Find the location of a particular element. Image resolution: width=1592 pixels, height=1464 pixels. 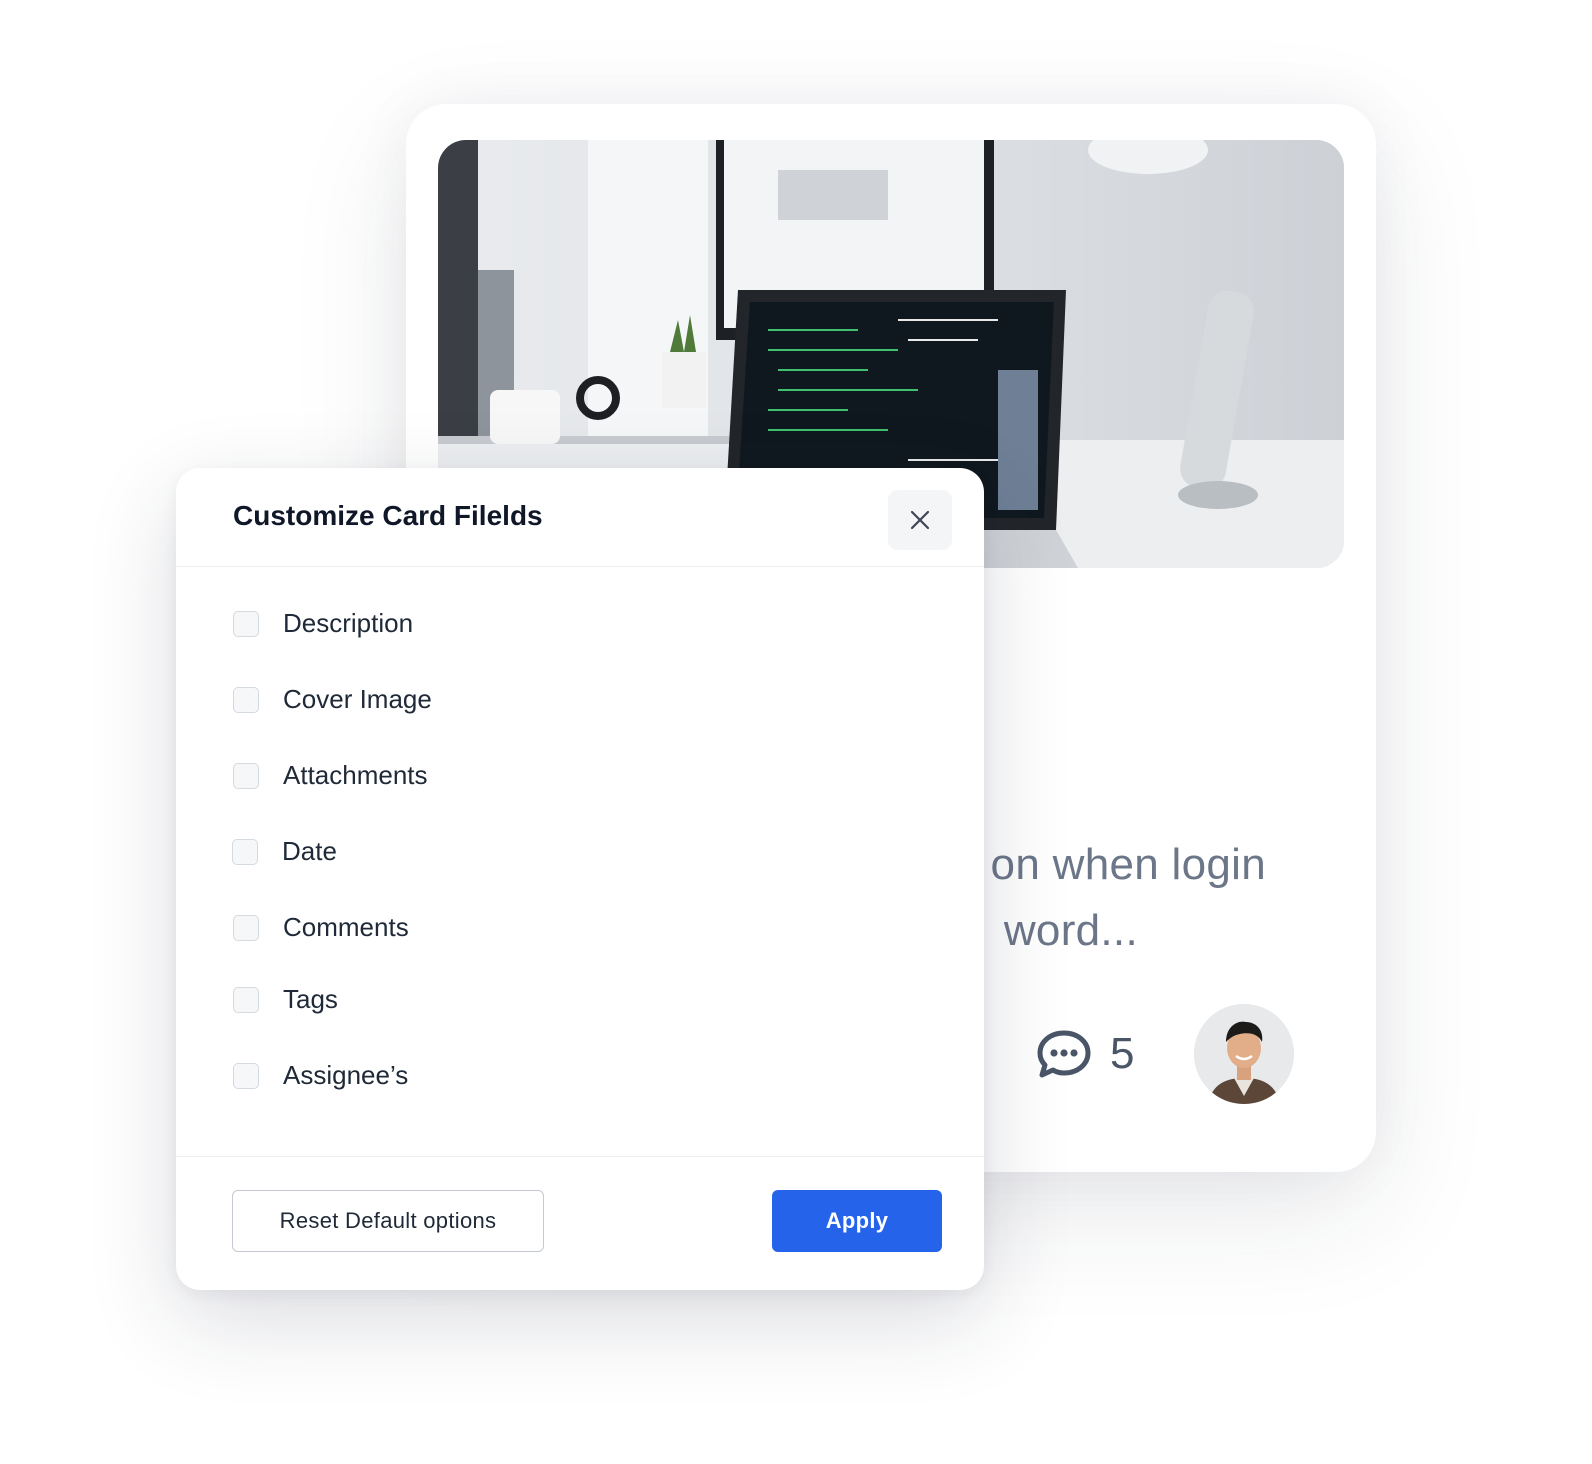

card-meta: 5 is located at coordinates (1085, 1054).